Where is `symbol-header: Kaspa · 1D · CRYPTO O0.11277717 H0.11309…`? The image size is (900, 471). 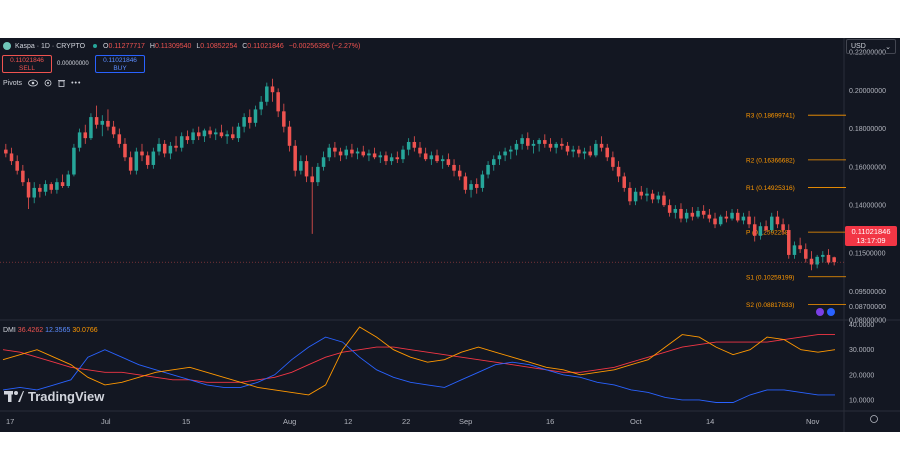 symbol-header: Kaspa · 1D · CRYPTO O0.11277717 H0.11309… is located at coordinates (181, 46).